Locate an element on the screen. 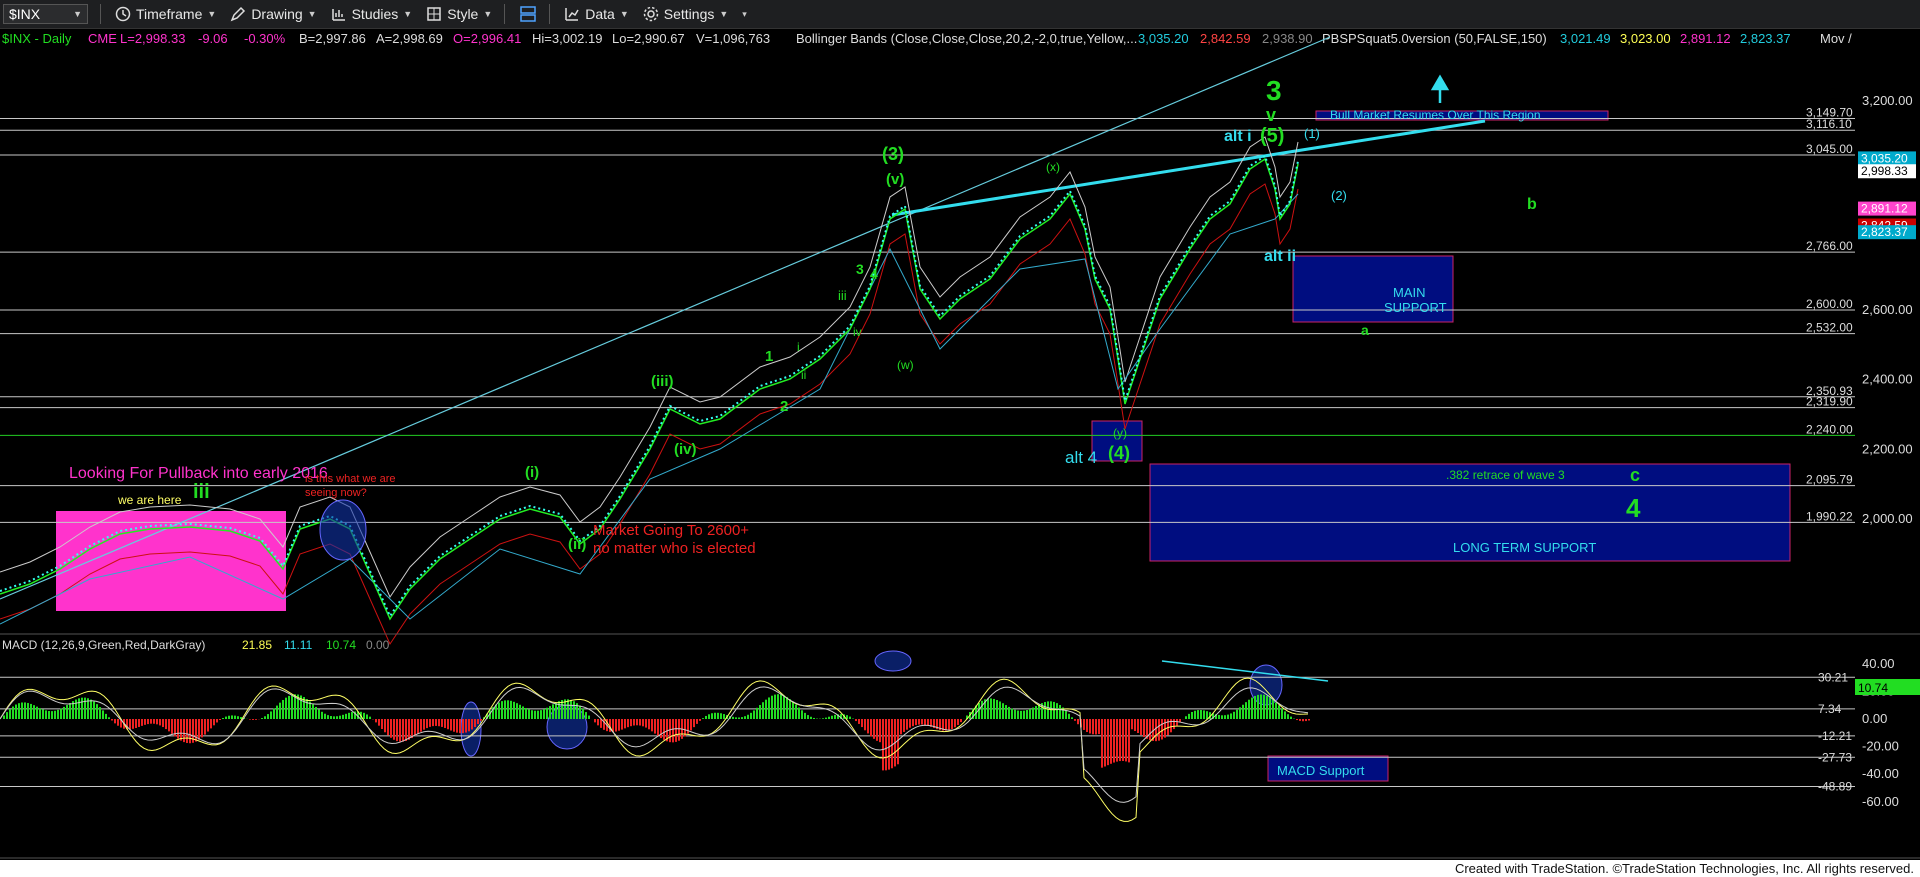  macd-level-label: -12.21 is located at coordinates (1835, 736).